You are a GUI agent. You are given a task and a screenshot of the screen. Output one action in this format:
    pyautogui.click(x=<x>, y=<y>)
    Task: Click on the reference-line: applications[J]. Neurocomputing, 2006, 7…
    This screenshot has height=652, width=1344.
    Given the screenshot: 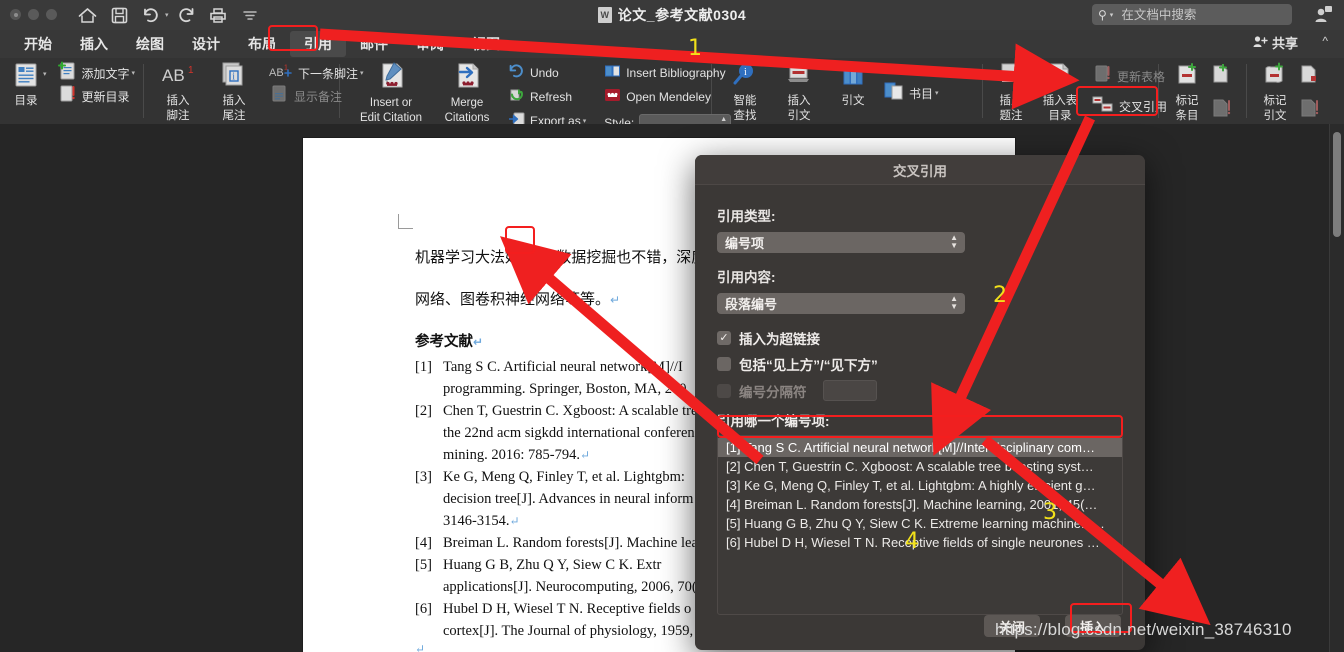 What is the action you would take?
    pyautogui.click(x=573, y=587)
    